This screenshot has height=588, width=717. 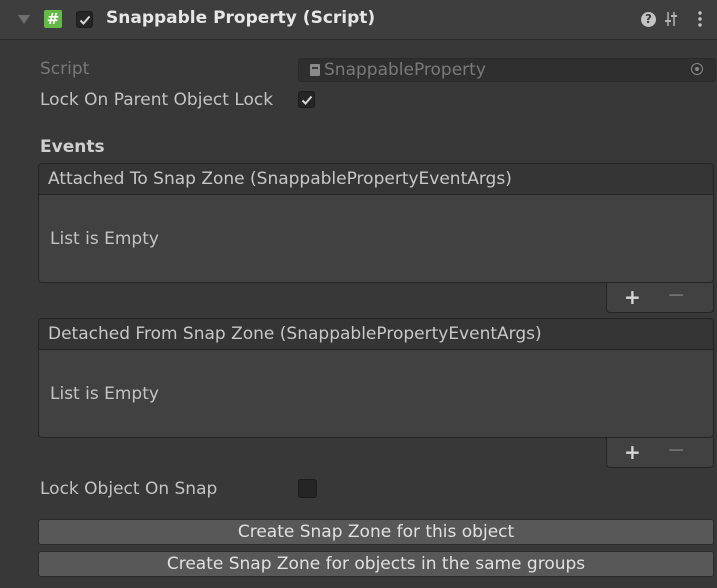 What do you see at coordinates (65, 69) in the screenshot?
I see `script-label: Script` at bounding box center [65, 69].